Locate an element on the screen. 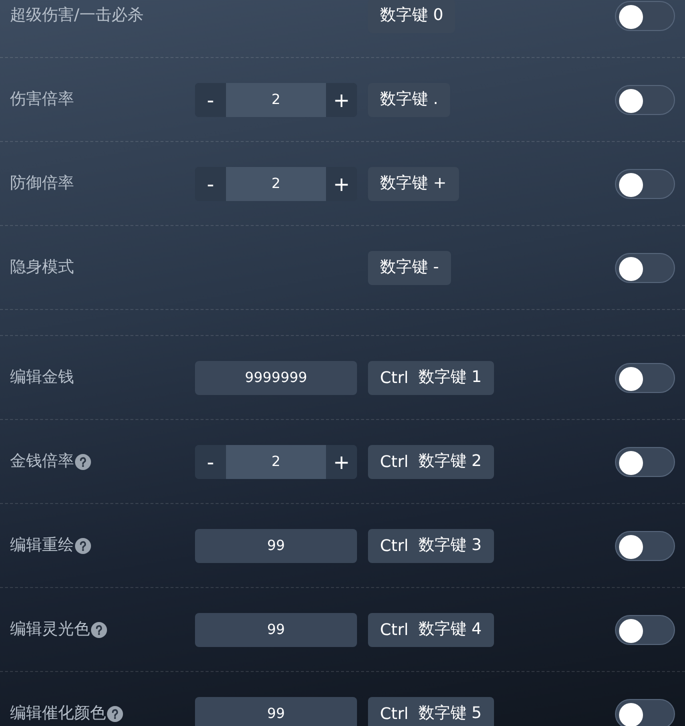 The height and width of the screenshot is (726, 685). option-label: 隐身模式 is located at coordinates (42, 267).